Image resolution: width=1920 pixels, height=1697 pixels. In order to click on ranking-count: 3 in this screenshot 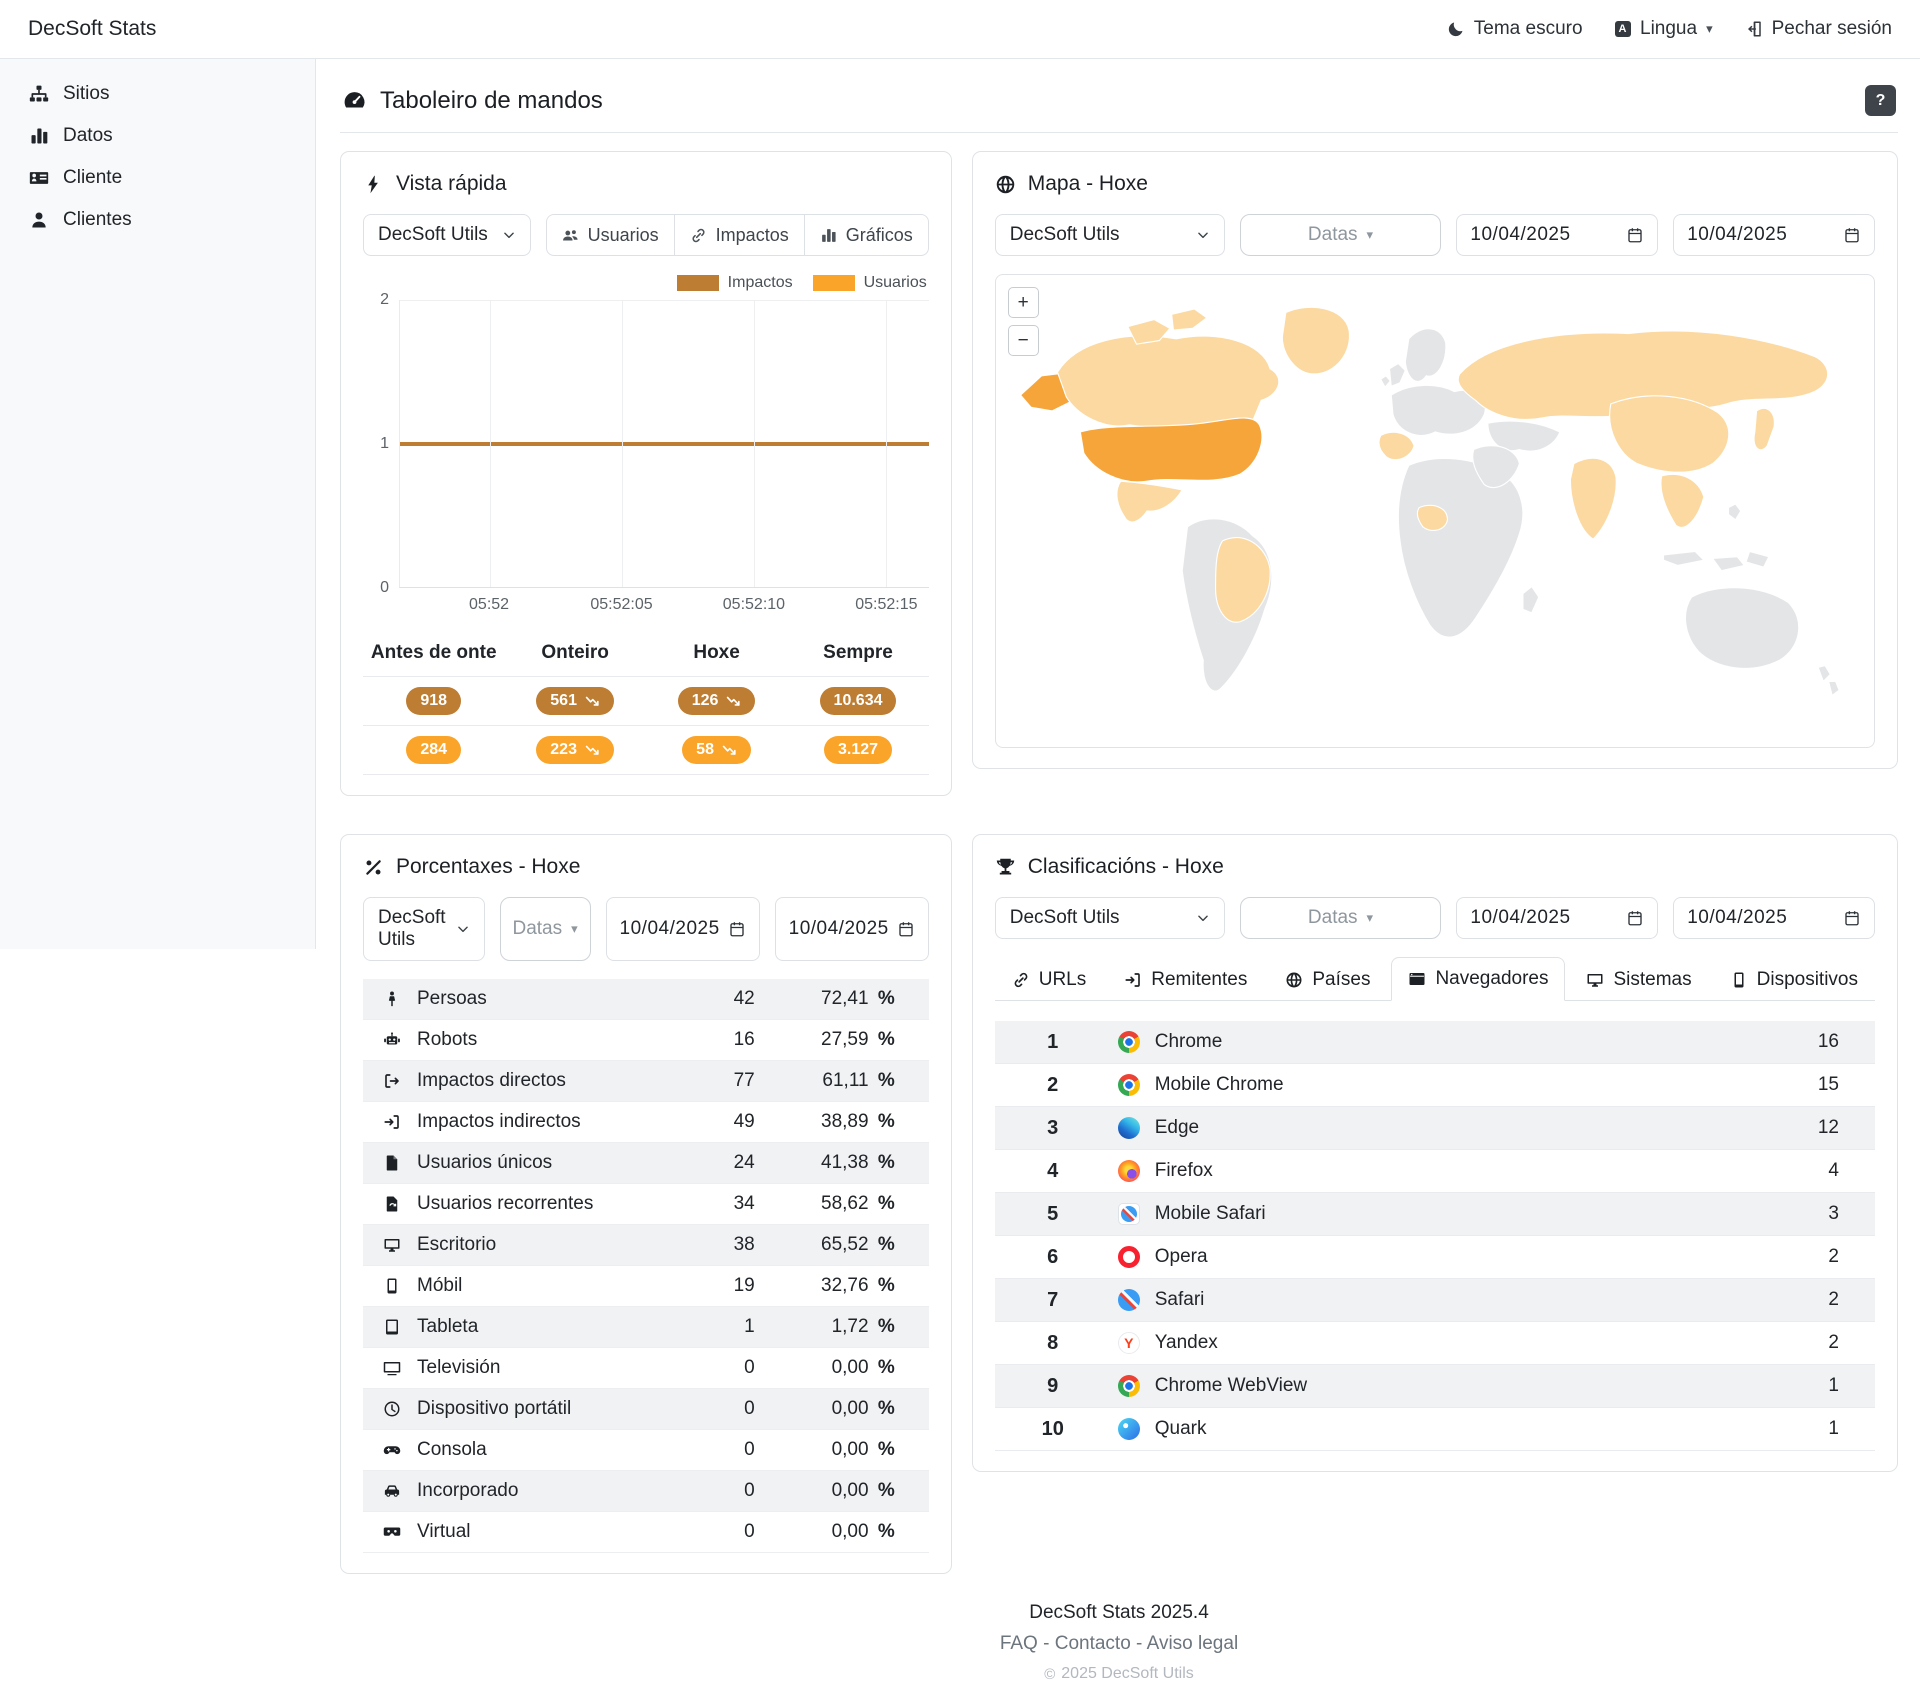, I will do `click(1833, 1213)`.